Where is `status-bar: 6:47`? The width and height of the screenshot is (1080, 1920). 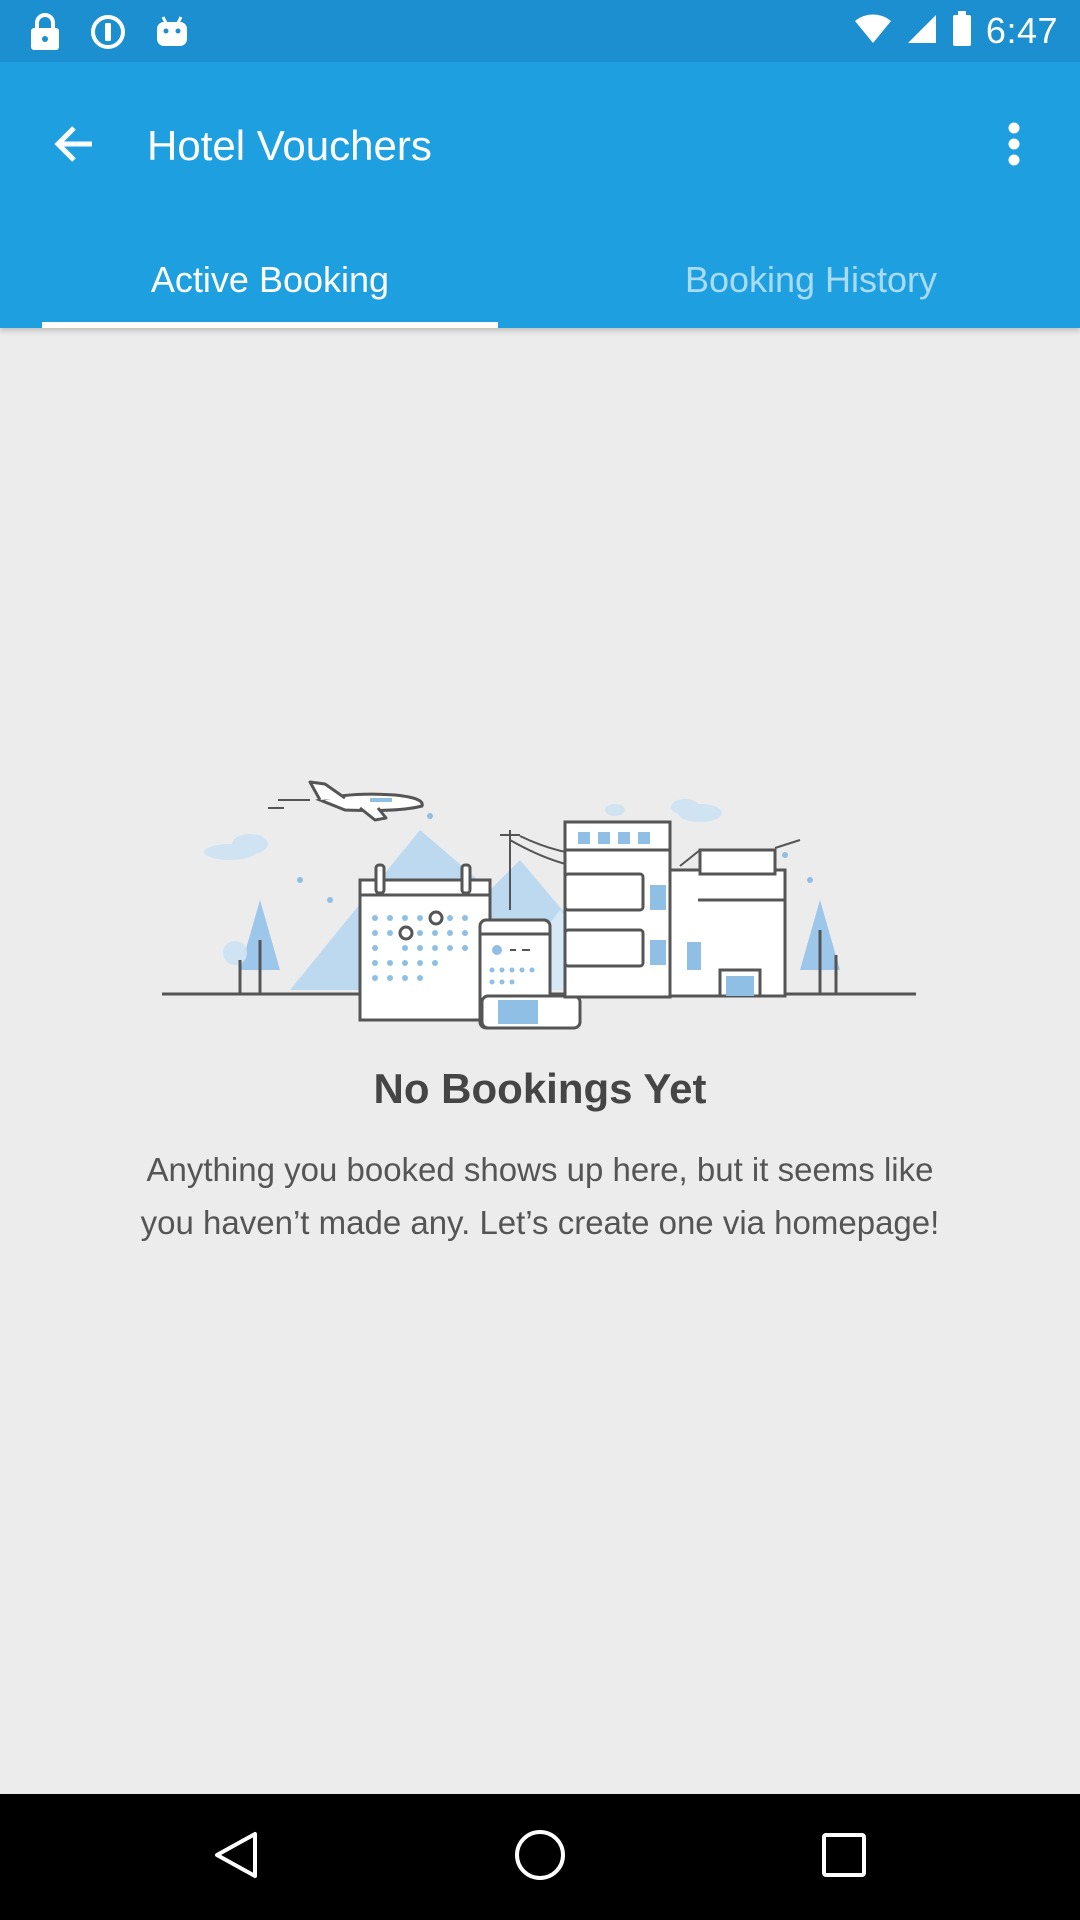 status-bar: 6:47 is located at coordinates (540, 31).